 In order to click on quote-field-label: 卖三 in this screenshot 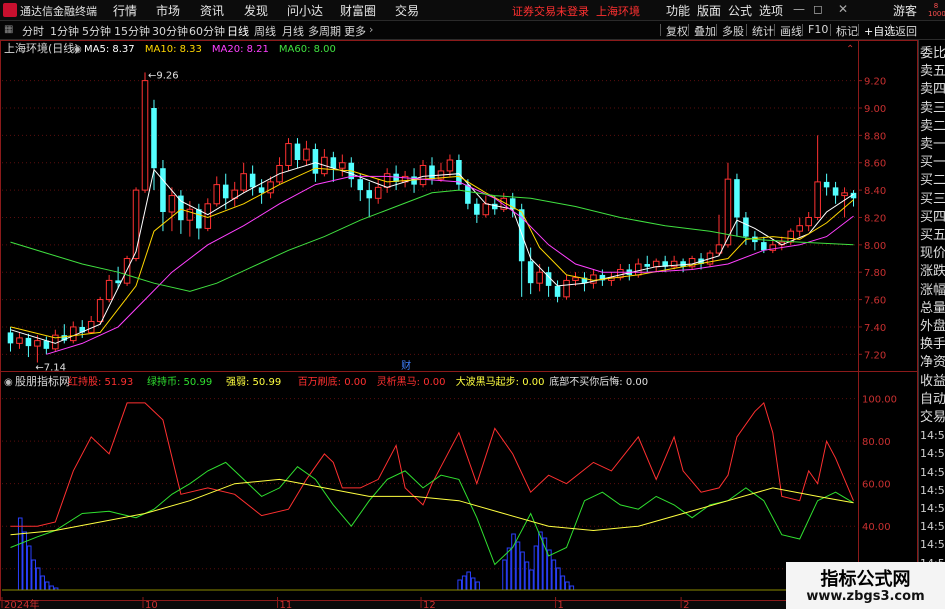, I will do `click(932, 109)`.